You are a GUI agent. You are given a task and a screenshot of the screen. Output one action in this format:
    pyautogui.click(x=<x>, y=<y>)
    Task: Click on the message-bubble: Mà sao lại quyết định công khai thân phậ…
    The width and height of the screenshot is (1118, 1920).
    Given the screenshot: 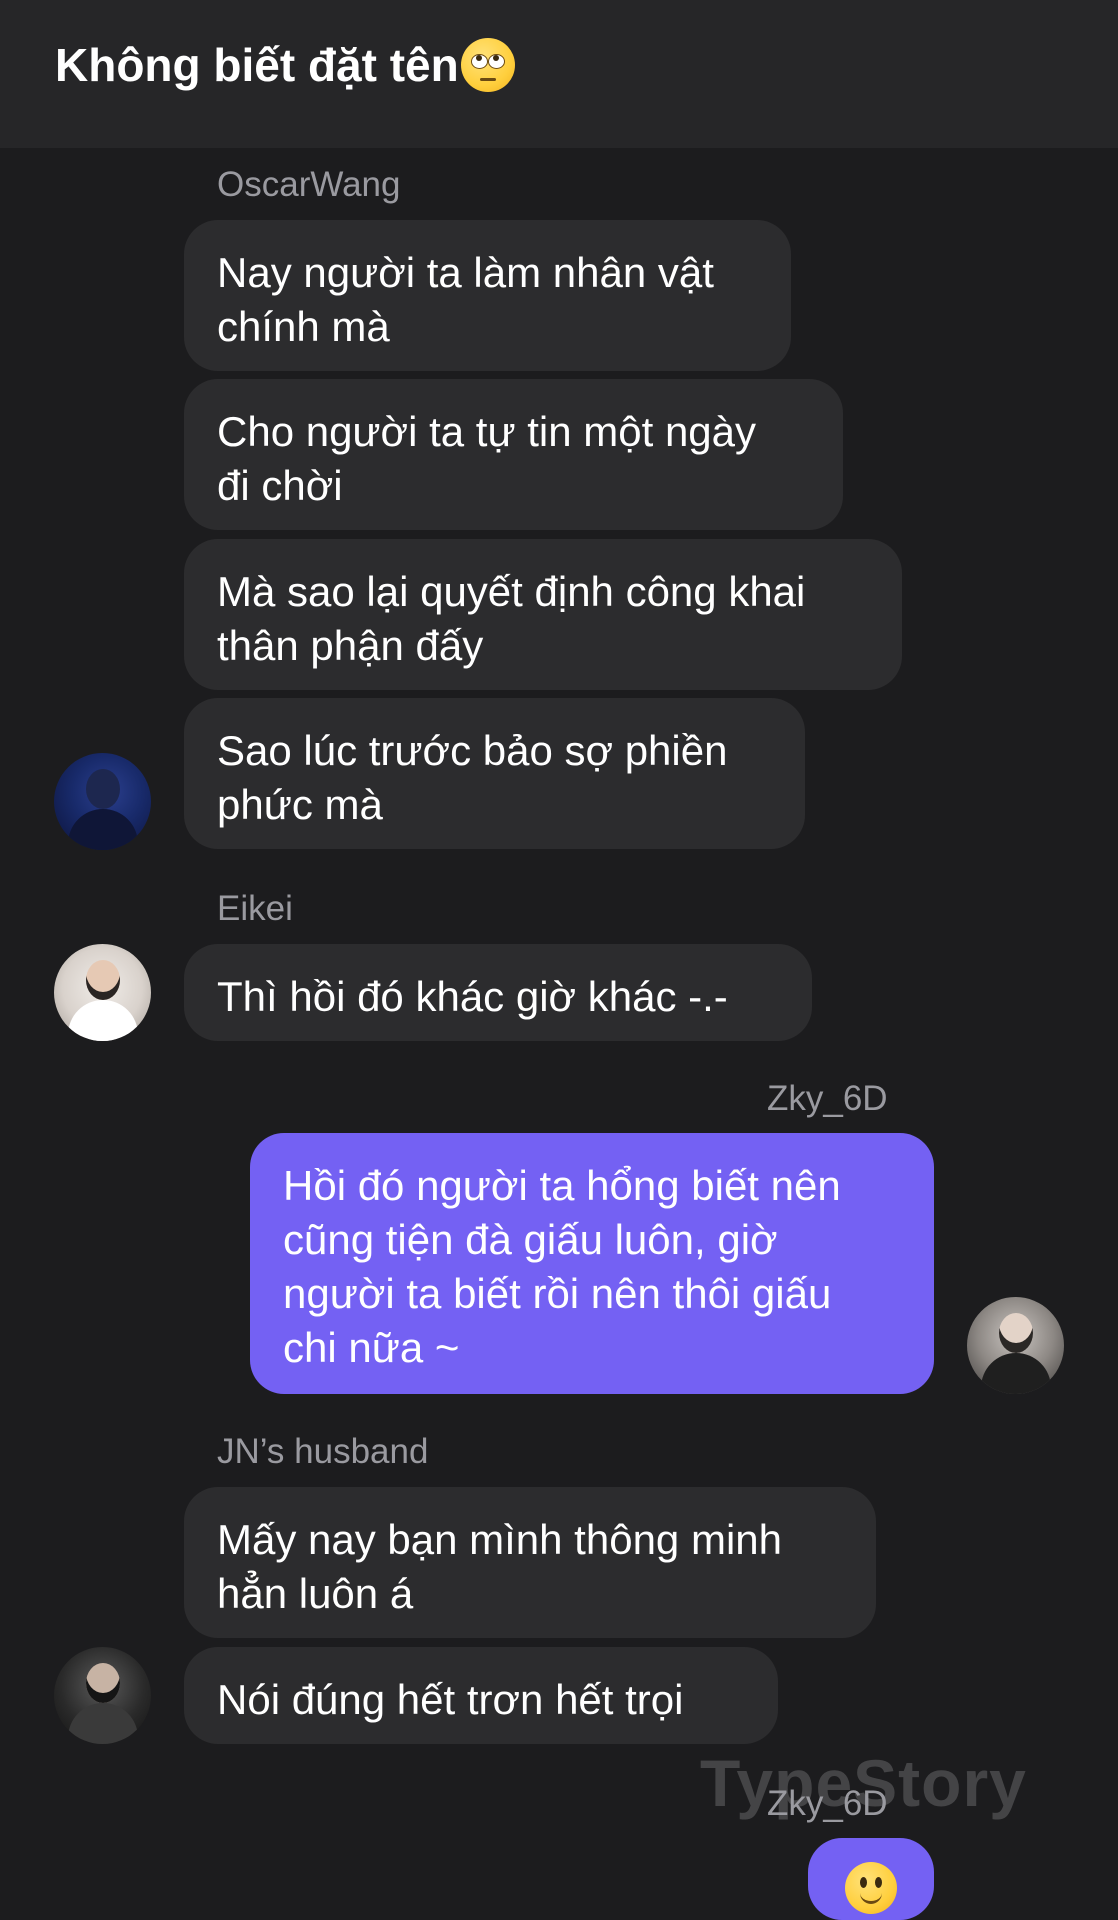 What is the action you would take?
    pyautogui.click(x=543, y=614)
    